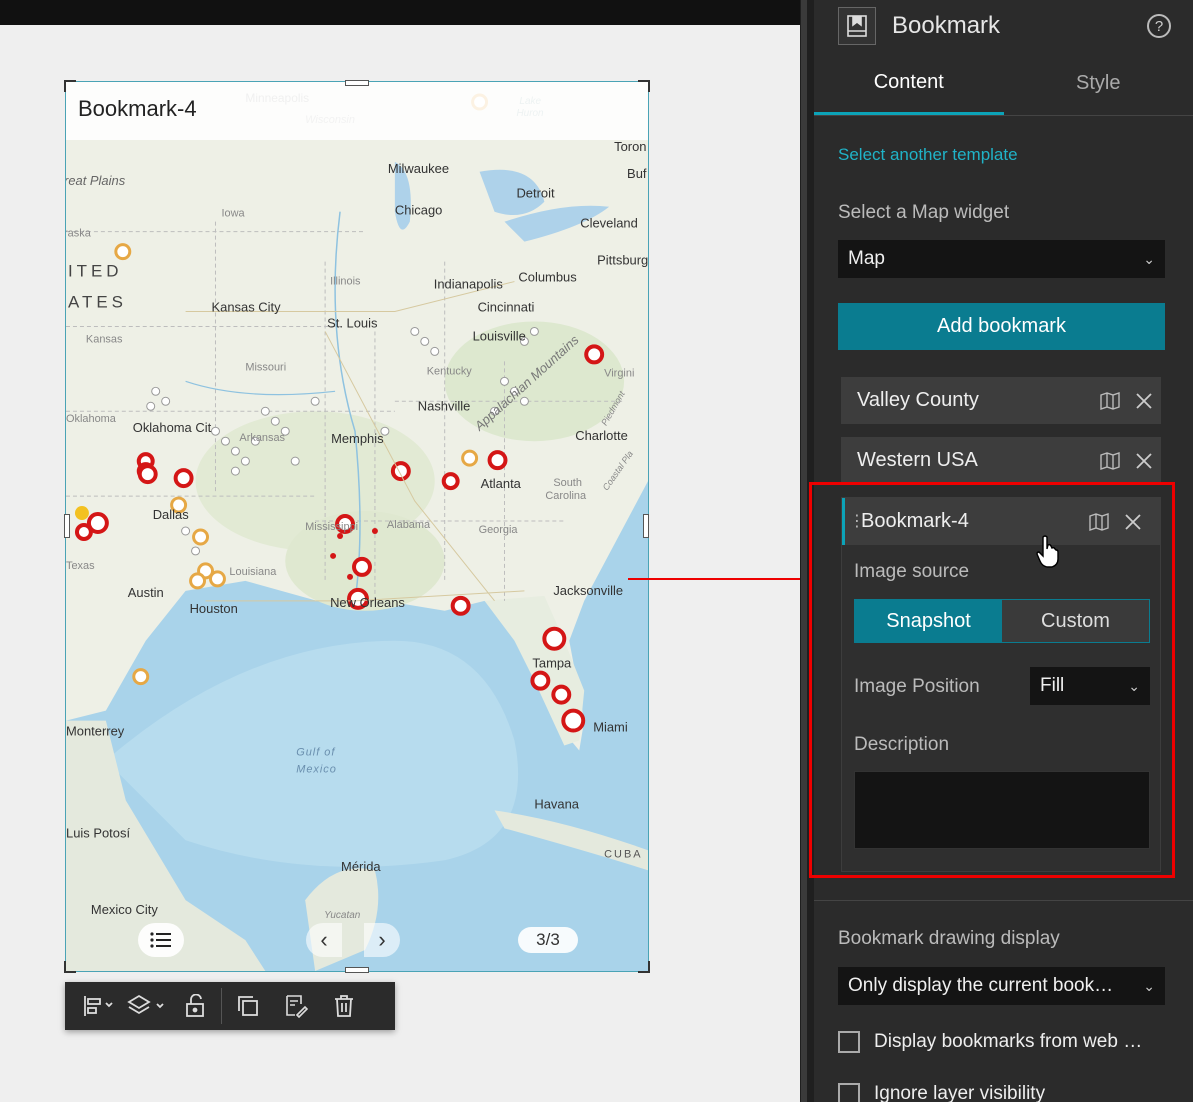  What do you see at coordinates (265, 367) in the screenshot?
I see `map-label: Missouri` at bounding box center [265, 367].